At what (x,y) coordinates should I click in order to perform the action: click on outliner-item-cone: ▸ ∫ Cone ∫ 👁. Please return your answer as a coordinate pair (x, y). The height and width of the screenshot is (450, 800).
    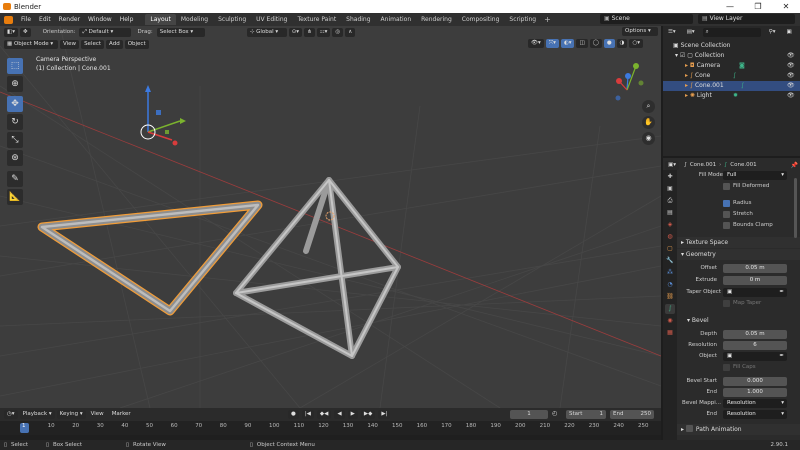
    Looking at the image, I should click on (731, 76).